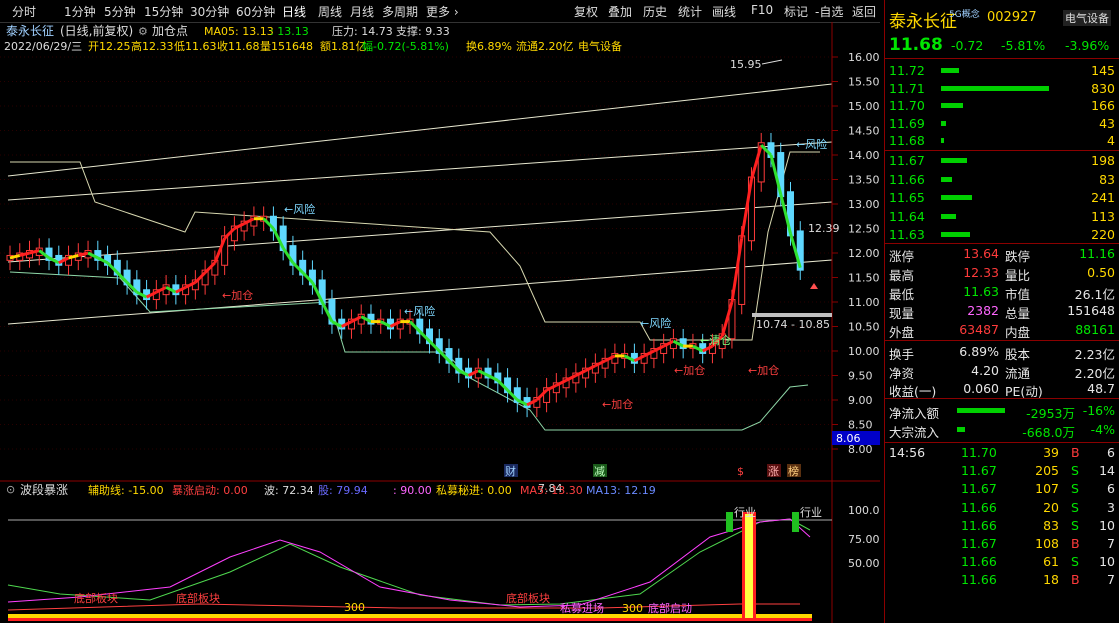 The width and height of the screenshot is (1119, 623). What do you see at coordinates (286, 46) in the screenshot?
I see `info-volume: 量151648` at bounding box center [286, 46].